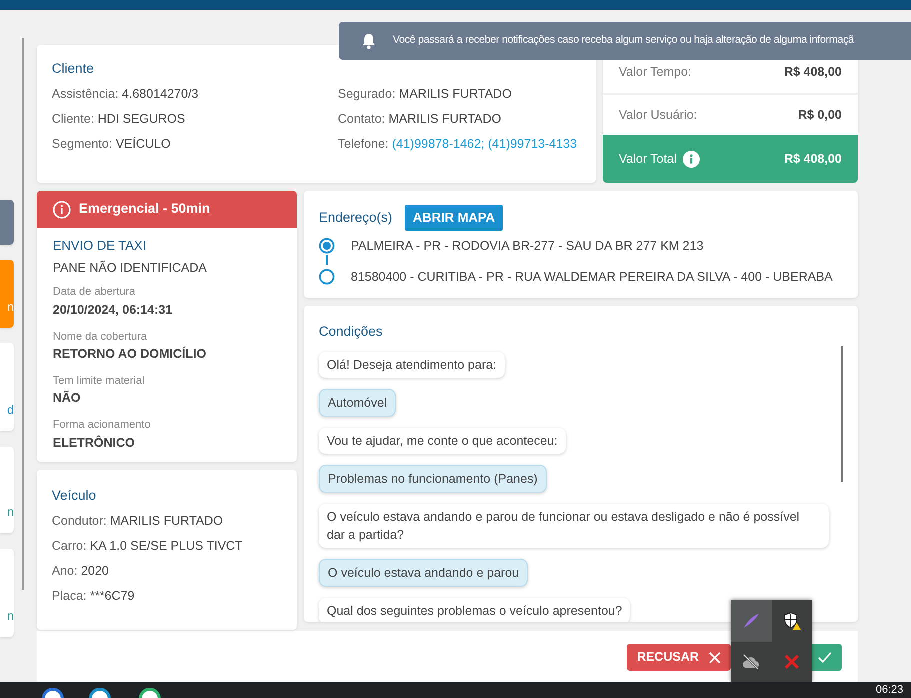 Image resolution: width=911 pixels, height=698 pixels. What do you see at coordinates (112, 145) in the screenshot?
I see `field-text: Segmento: VEÍCULO` at bounding box center [112, 145].